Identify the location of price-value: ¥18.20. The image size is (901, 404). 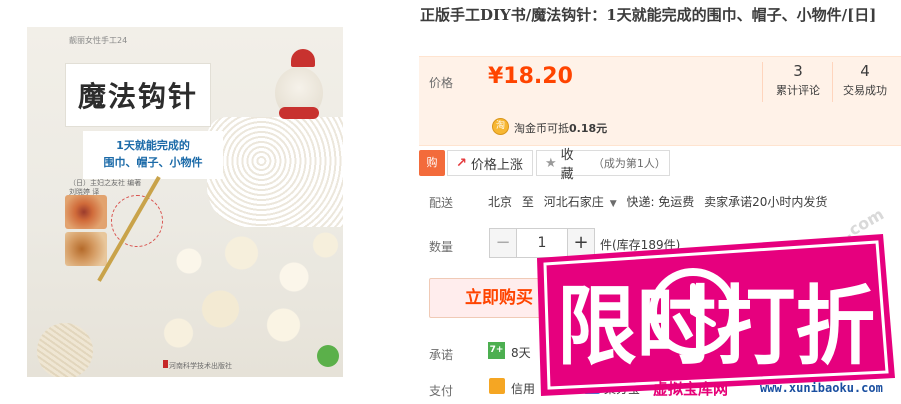
(530, 76).